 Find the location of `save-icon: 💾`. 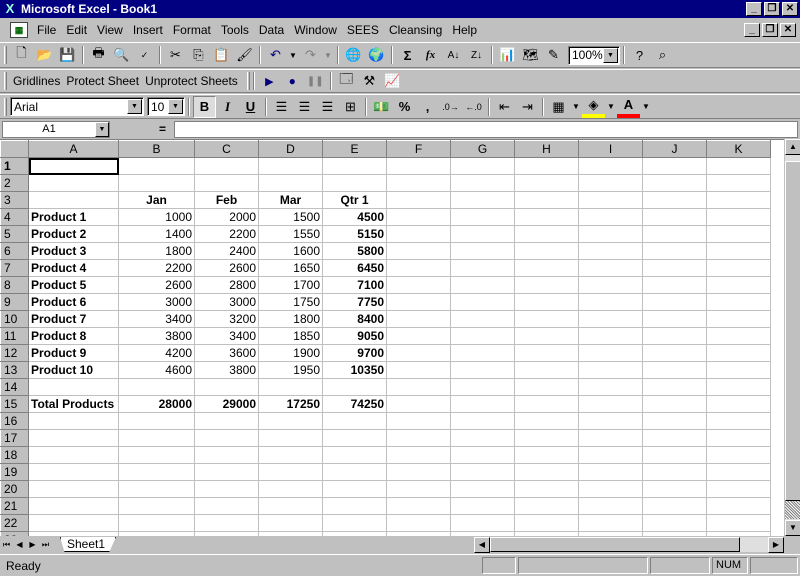

save-icon: 💾 is located at coordinates (67, 55).